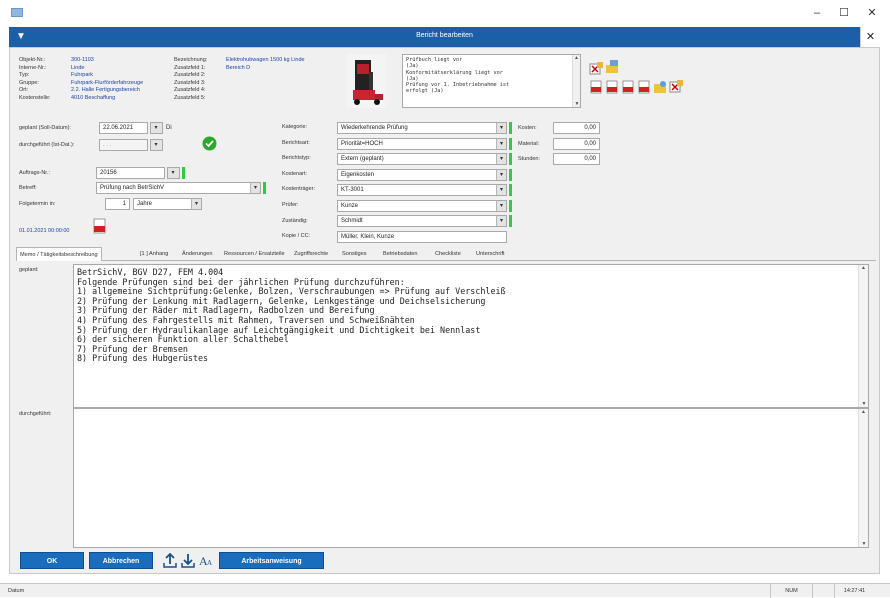 The image size is (890, 598). Describe the element at coordinates (311, 254) in the screenshot. I see `tab-zugriffsrechte: Zugriffsrechte` at that location.